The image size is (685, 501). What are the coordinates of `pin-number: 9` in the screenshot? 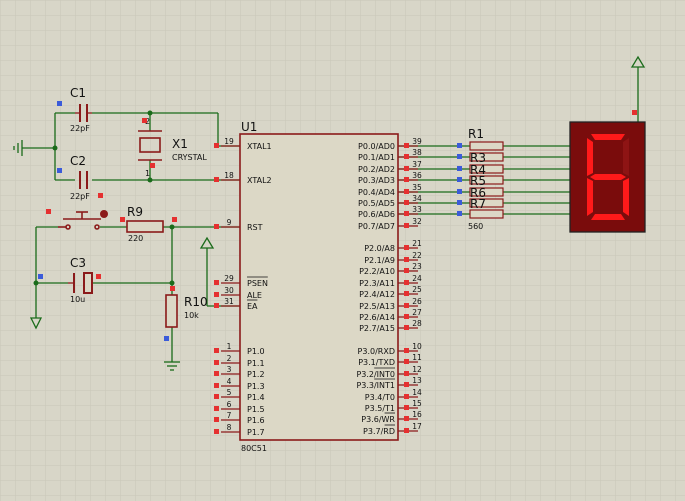 It's located at (229, 222).